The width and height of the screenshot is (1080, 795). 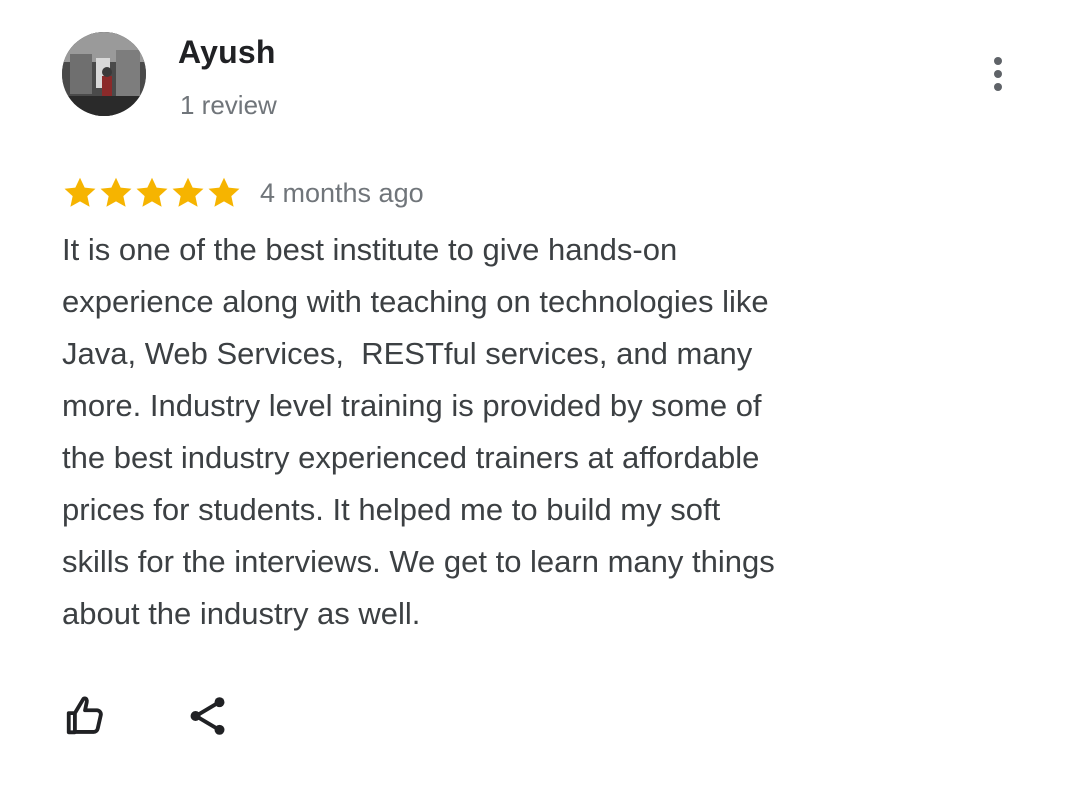 I want to click on author-review-count: 1 review, so click(x=228, y=105).